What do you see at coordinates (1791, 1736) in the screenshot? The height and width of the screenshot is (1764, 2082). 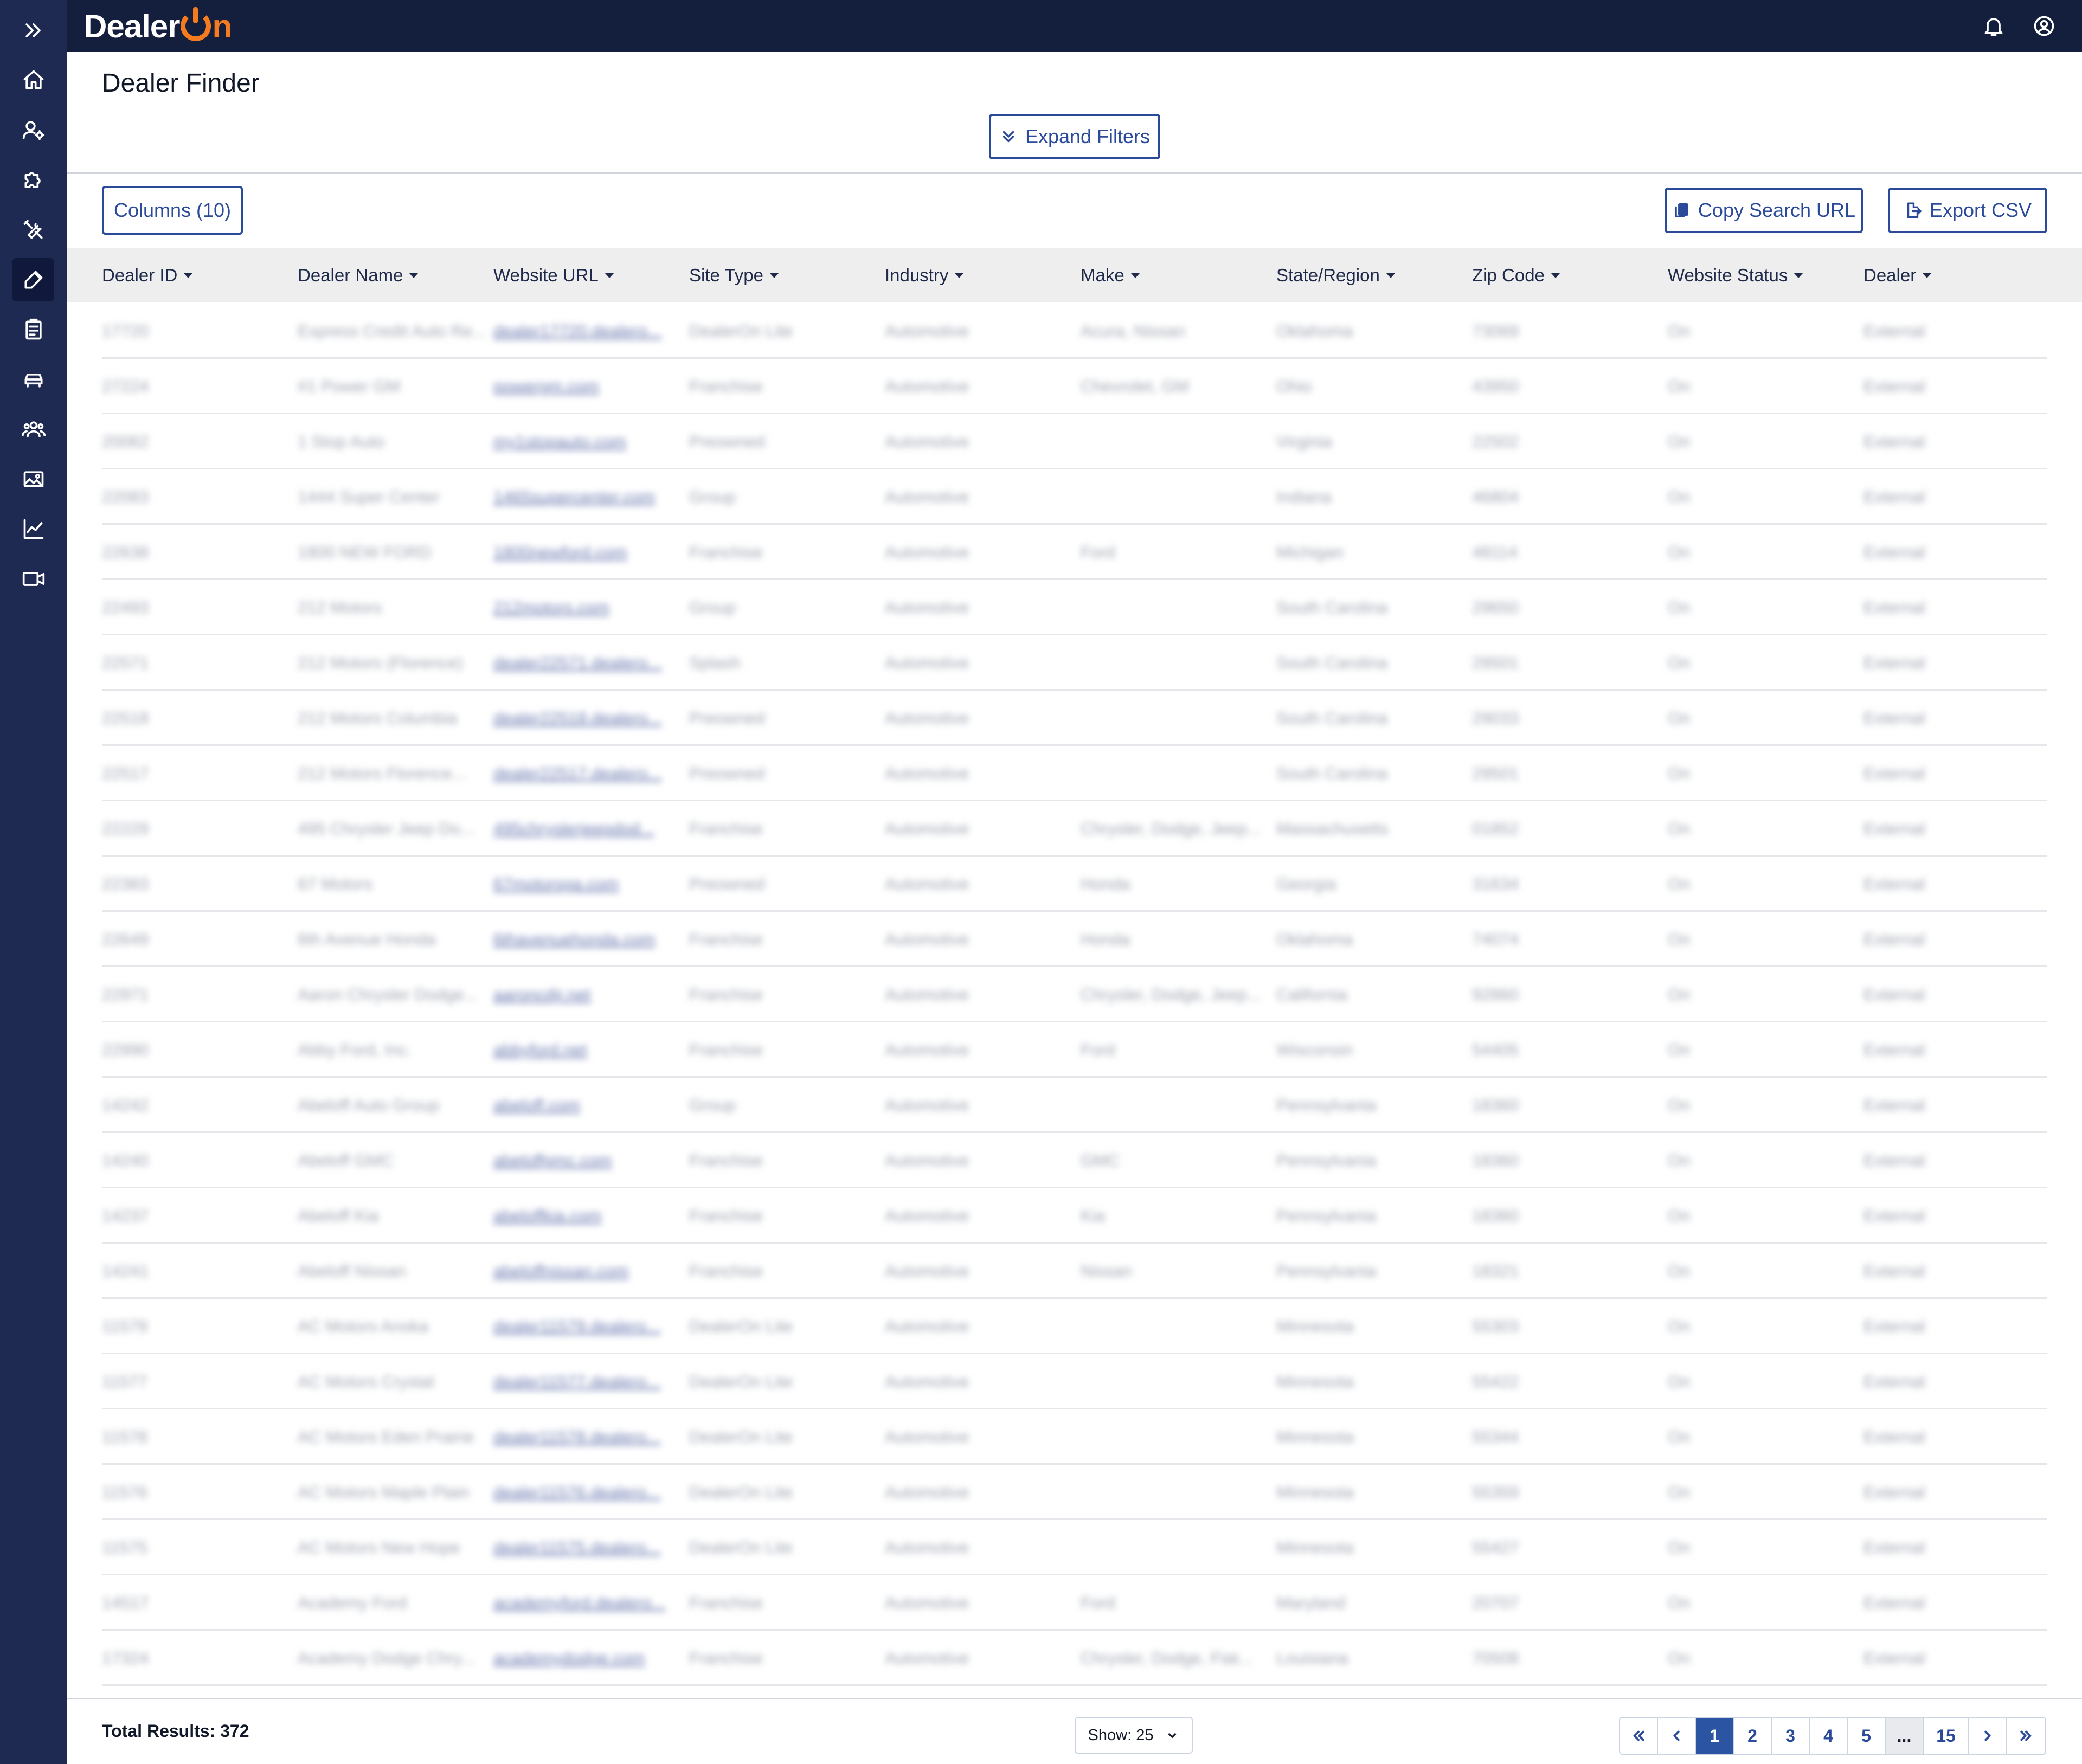 I see `page-button-3: 3` at bounding box center [1791, 1736].